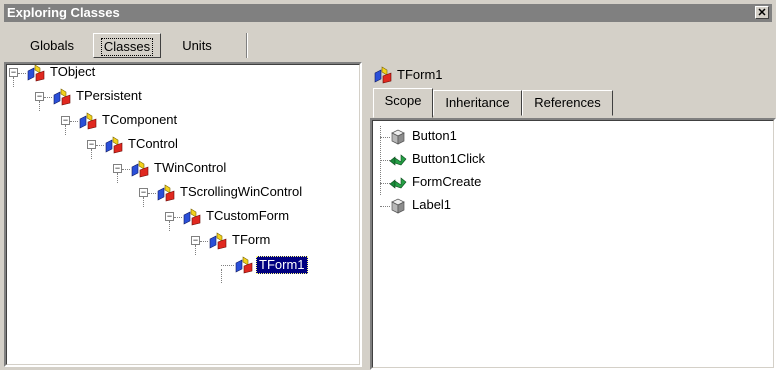 The width and height of the screenshot is (776, 370). What do you see at coordinates (434, 135) in the screenshot?
I see `member-button1: Button1` at bounding box center [434, 135].